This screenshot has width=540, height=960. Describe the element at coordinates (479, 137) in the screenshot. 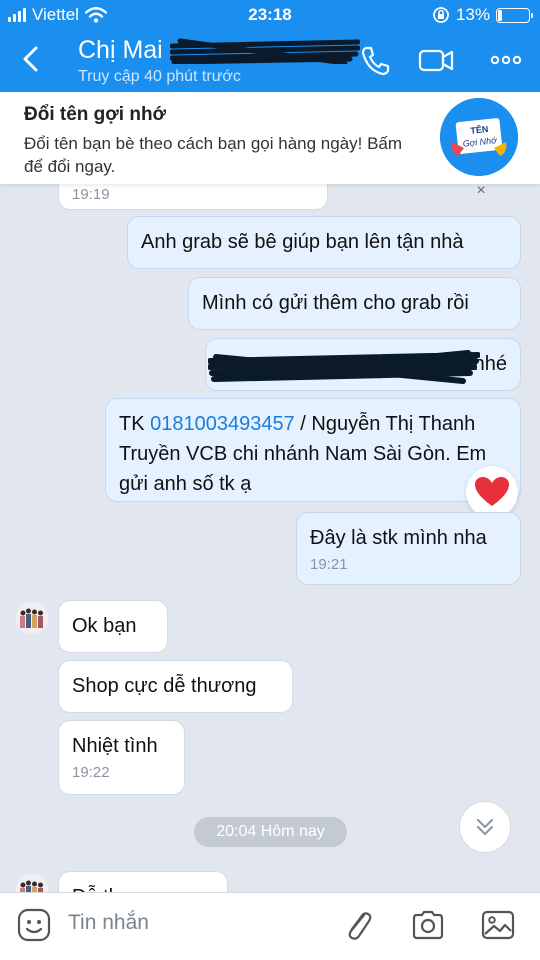

I see `rename-badge-icon: TÊN Gợi Nhớ` at that location.